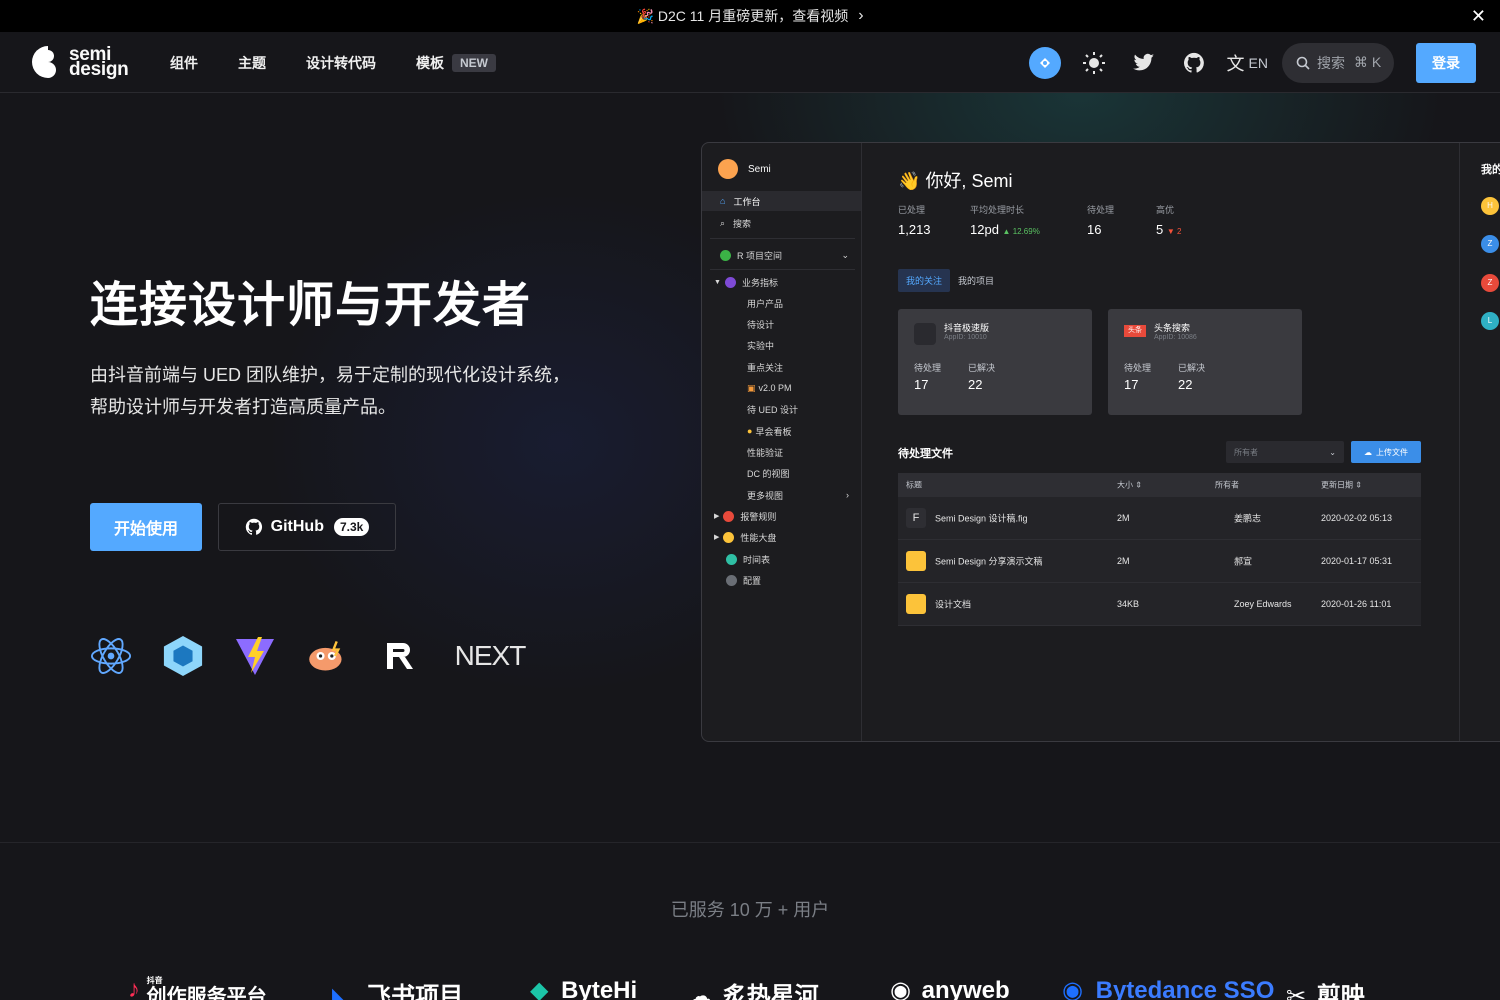 The width and height of the screenshot is (1500, 1000). What do you see at coordinates (1168, 220) in the screenshot?
I see `stat-priority: 高优 5 ▼ 2` at bounding box center [1168, 220].